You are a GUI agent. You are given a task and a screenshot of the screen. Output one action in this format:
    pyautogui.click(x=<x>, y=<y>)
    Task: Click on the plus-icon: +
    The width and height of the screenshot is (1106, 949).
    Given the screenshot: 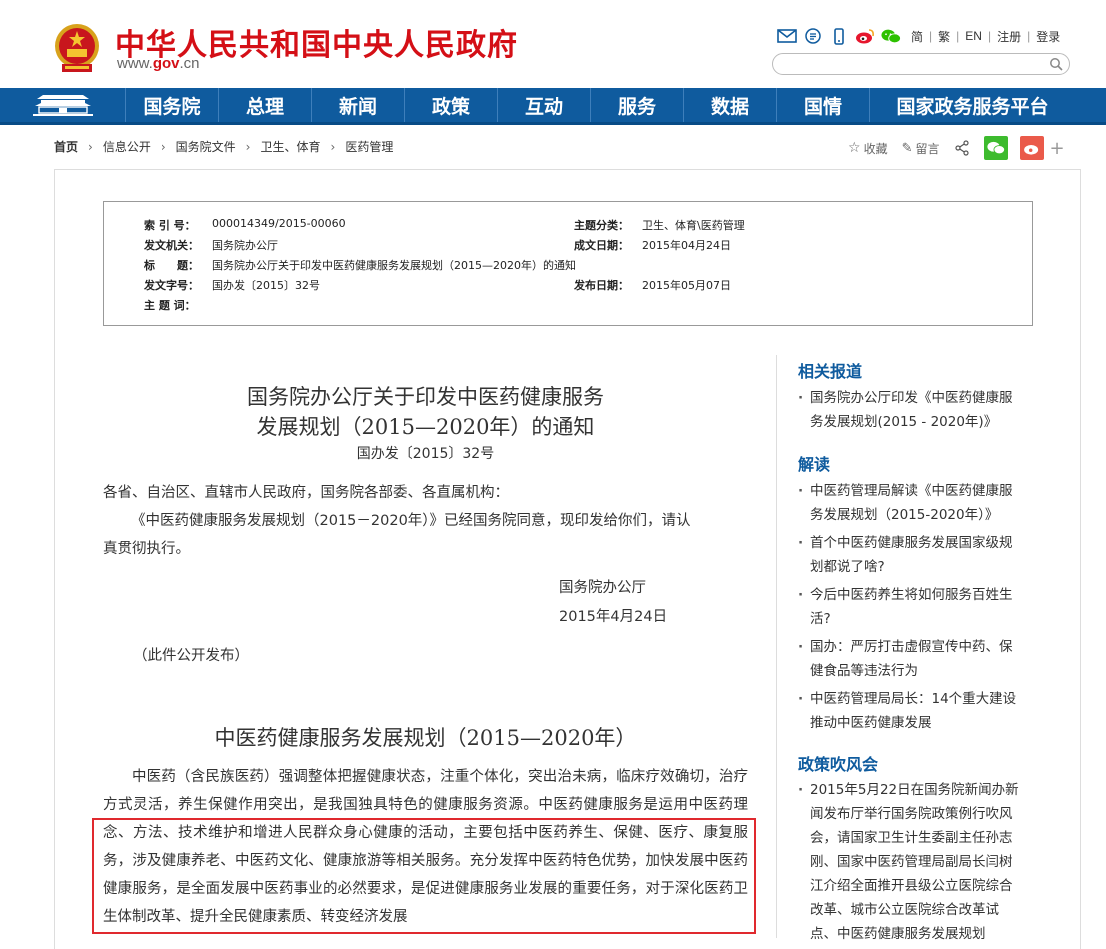 What is the action you would take?
    pyautogui.click(x=1057, y=148)
    